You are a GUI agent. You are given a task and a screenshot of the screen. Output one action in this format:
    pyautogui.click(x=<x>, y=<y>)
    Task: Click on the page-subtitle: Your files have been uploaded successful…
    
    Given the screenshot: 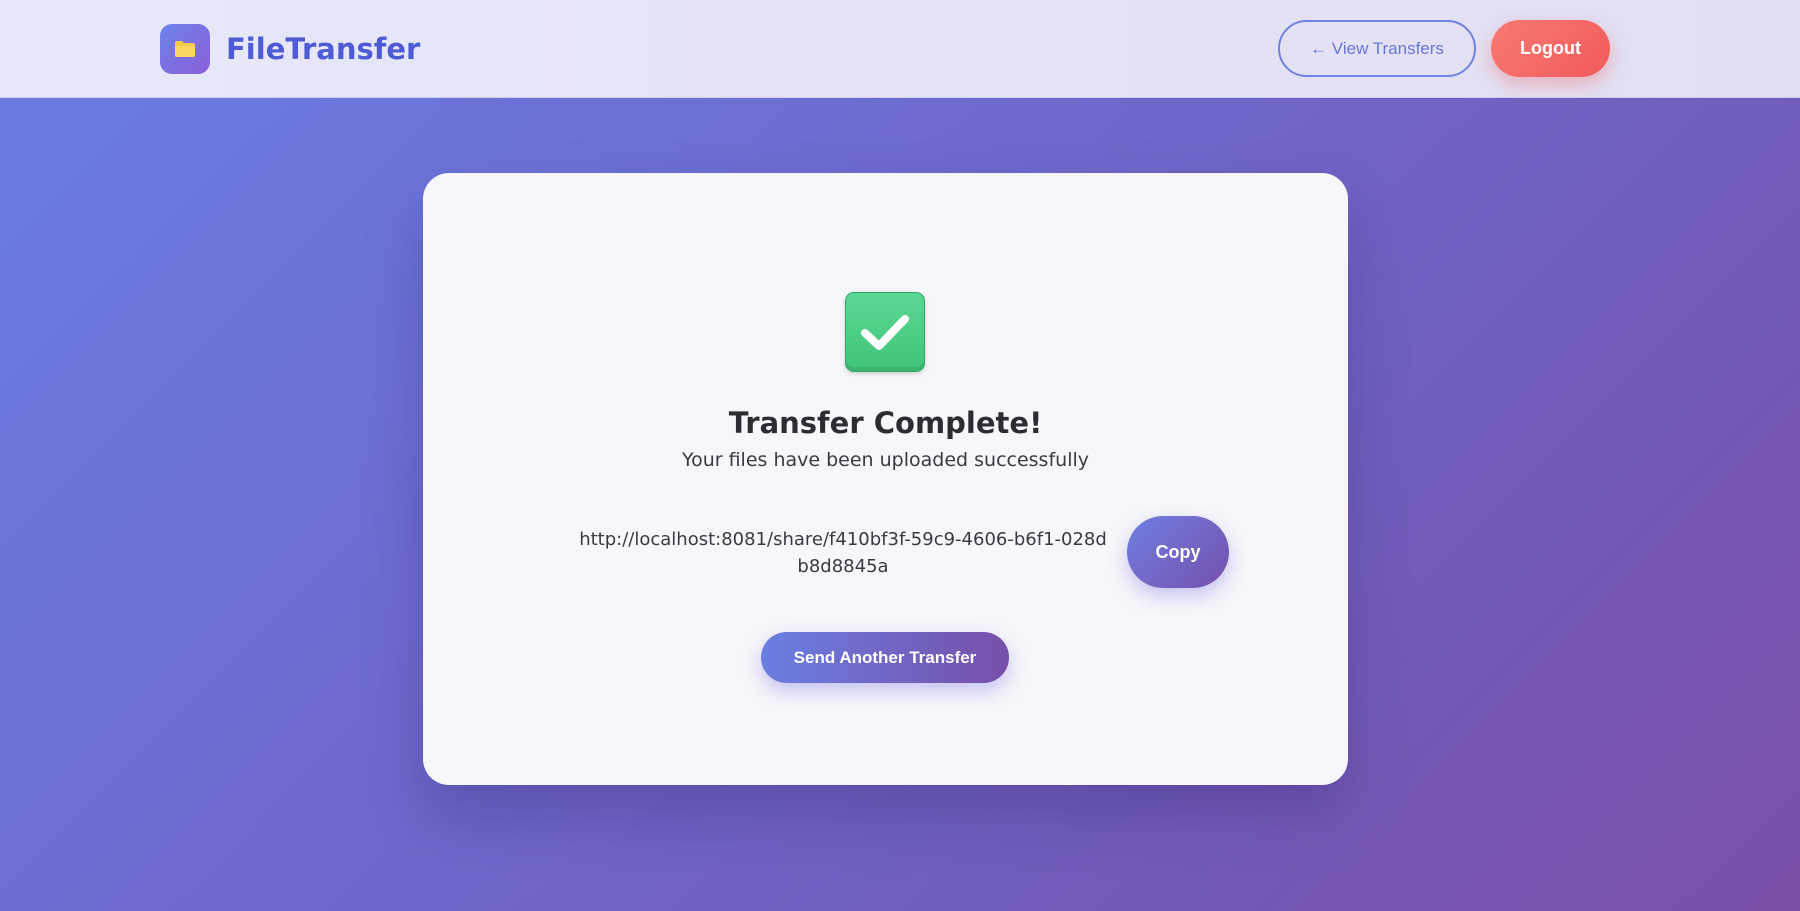 What is the action you would take?
    pyautogui.click(x=885, y=460)
    